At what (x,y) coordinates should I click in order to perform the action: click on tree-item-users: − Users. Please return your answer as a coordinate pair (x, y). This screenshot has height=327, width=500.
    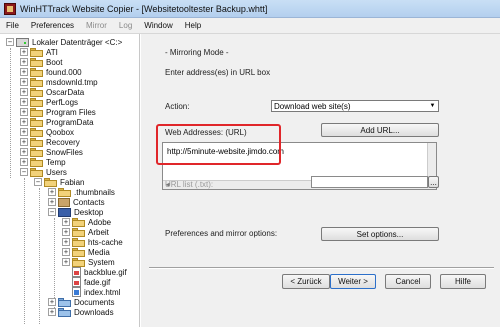
    Looking at the image, I should click on (43, 172).